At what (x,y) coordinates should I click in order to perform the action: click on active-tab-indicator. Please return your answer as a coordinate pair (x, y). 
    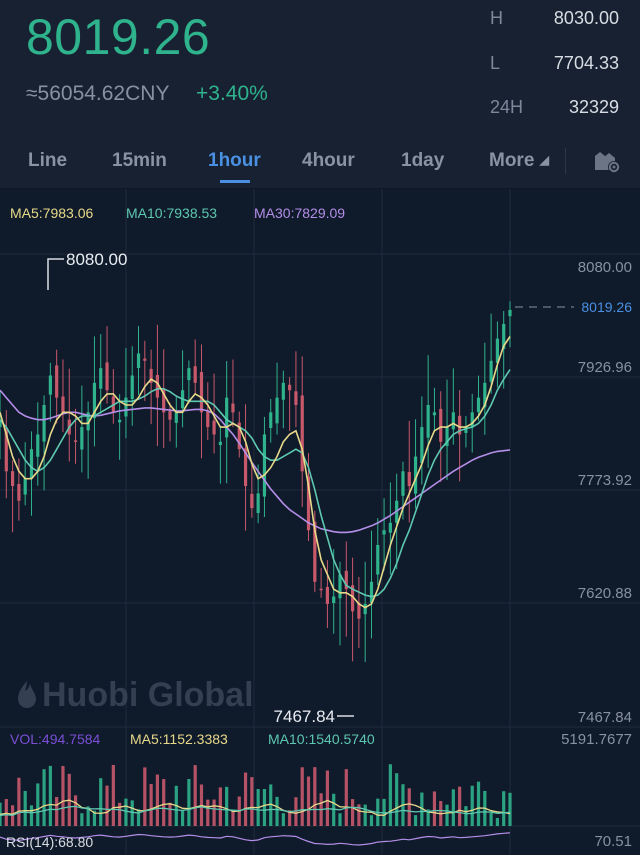
    Looking at the image, I should click on (235, 181).